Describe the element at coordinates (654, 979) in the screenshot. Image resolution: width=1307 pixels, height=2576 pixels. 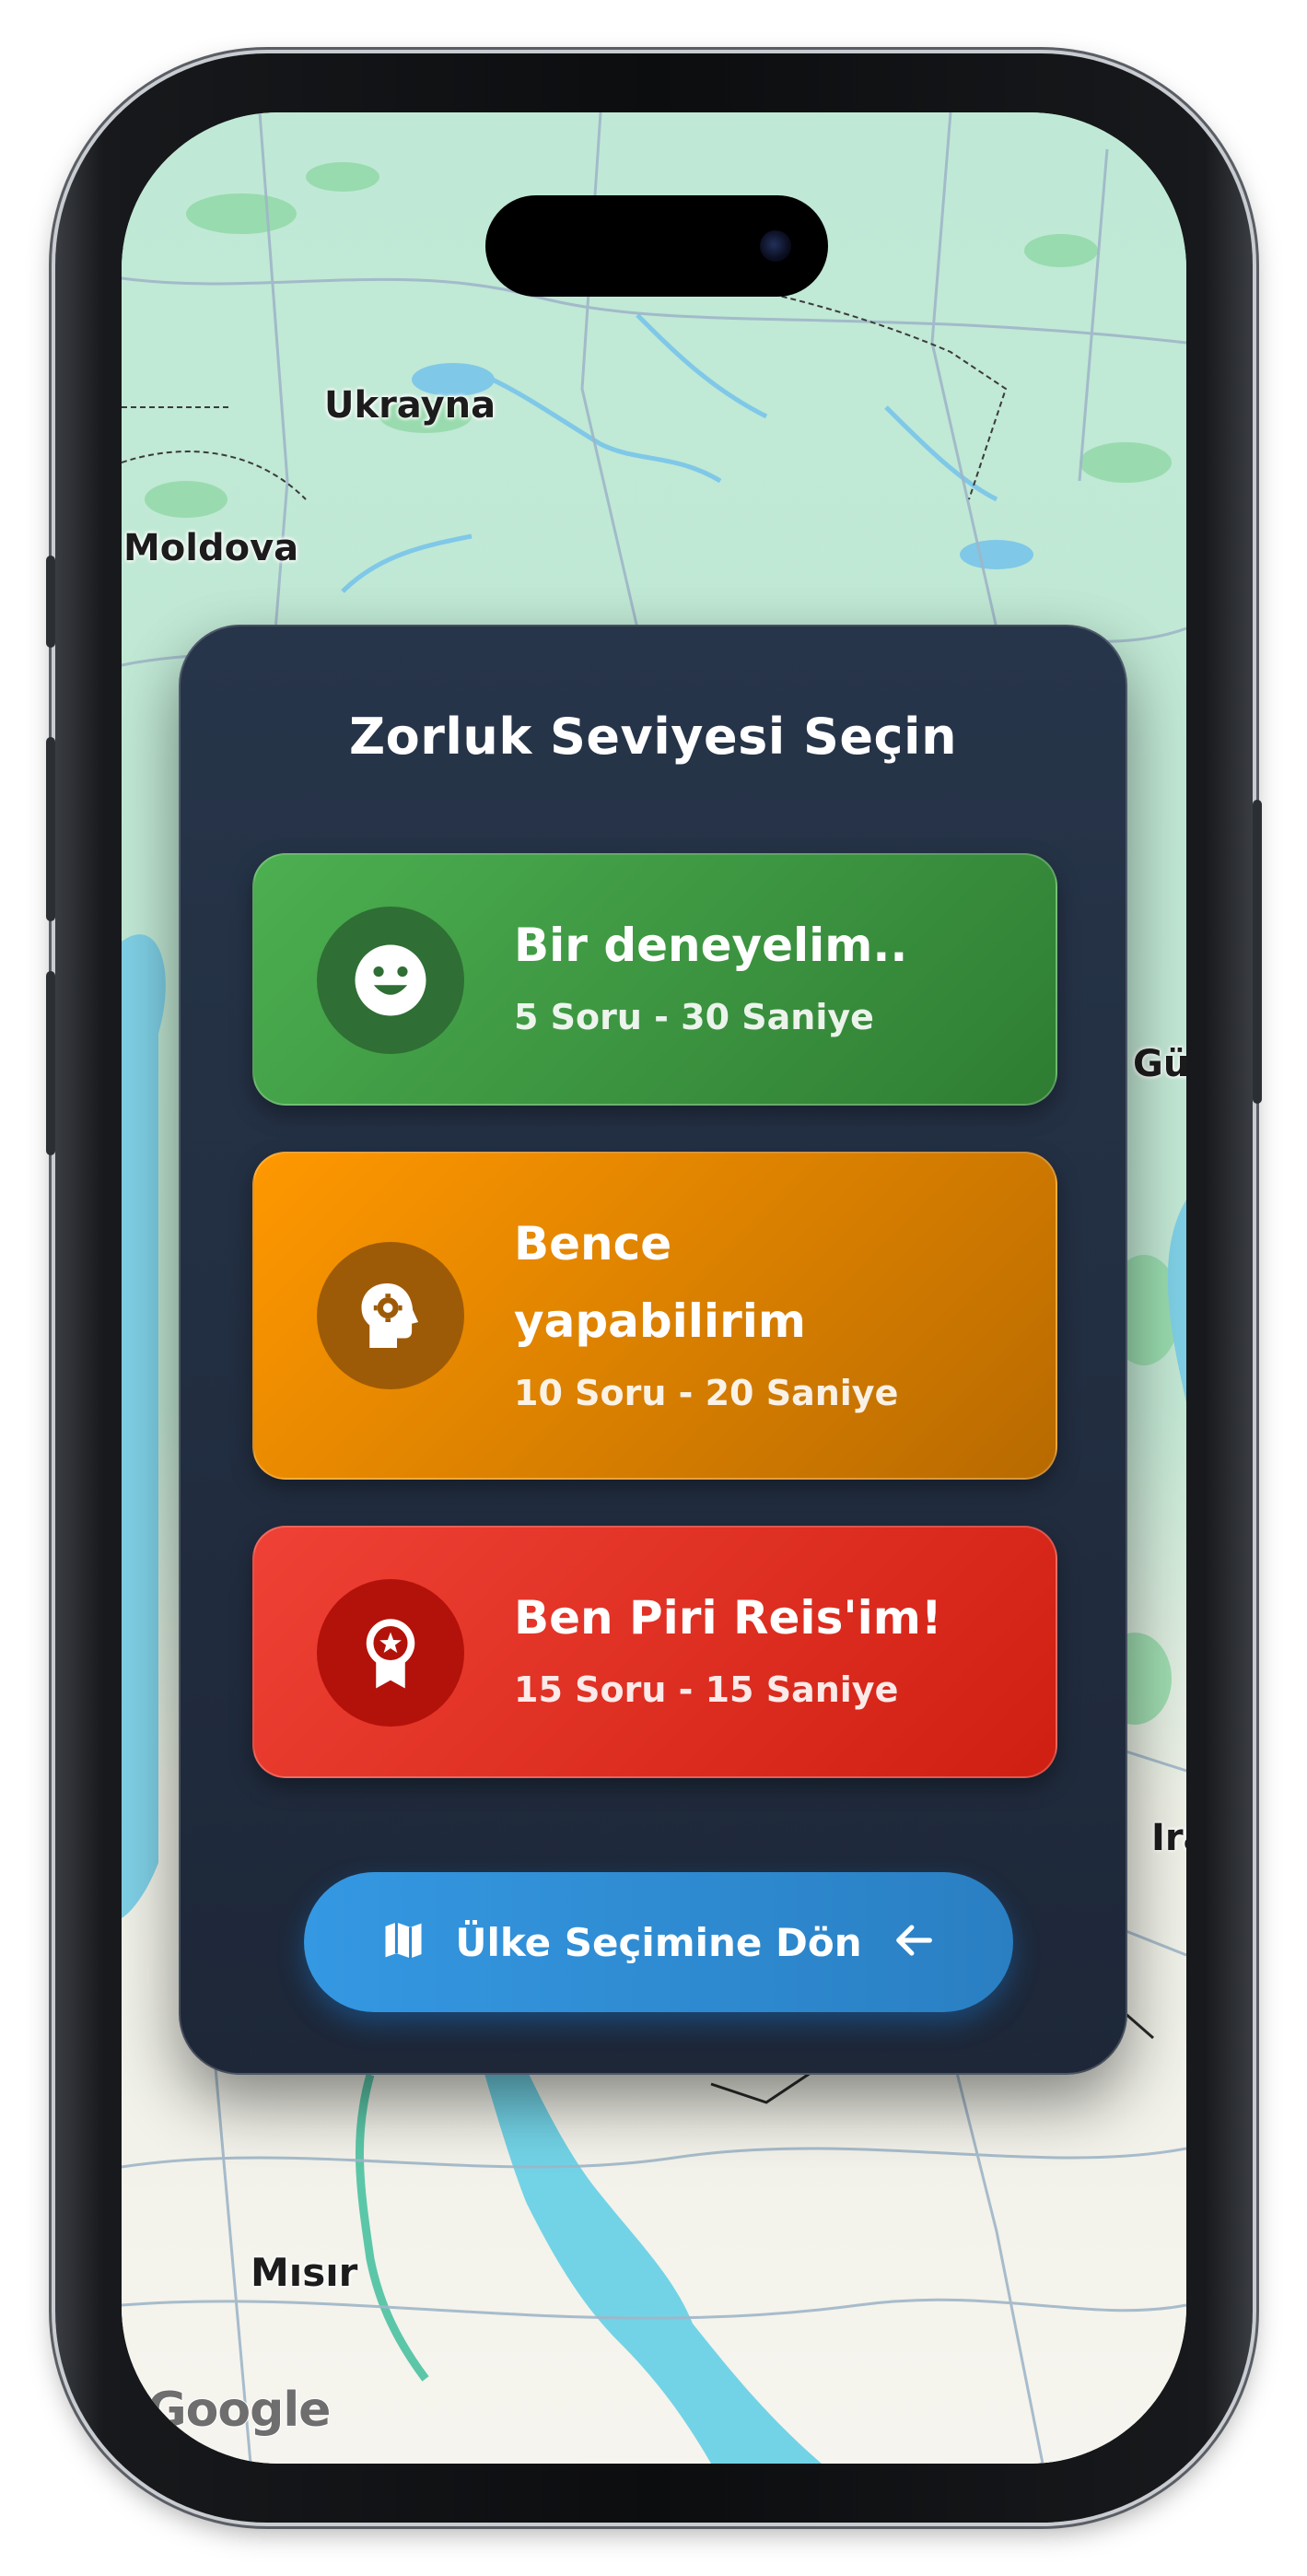
I see `level-easy-card: Bir deneyelim.. 5 Soru - 30 Saniye` at that location.